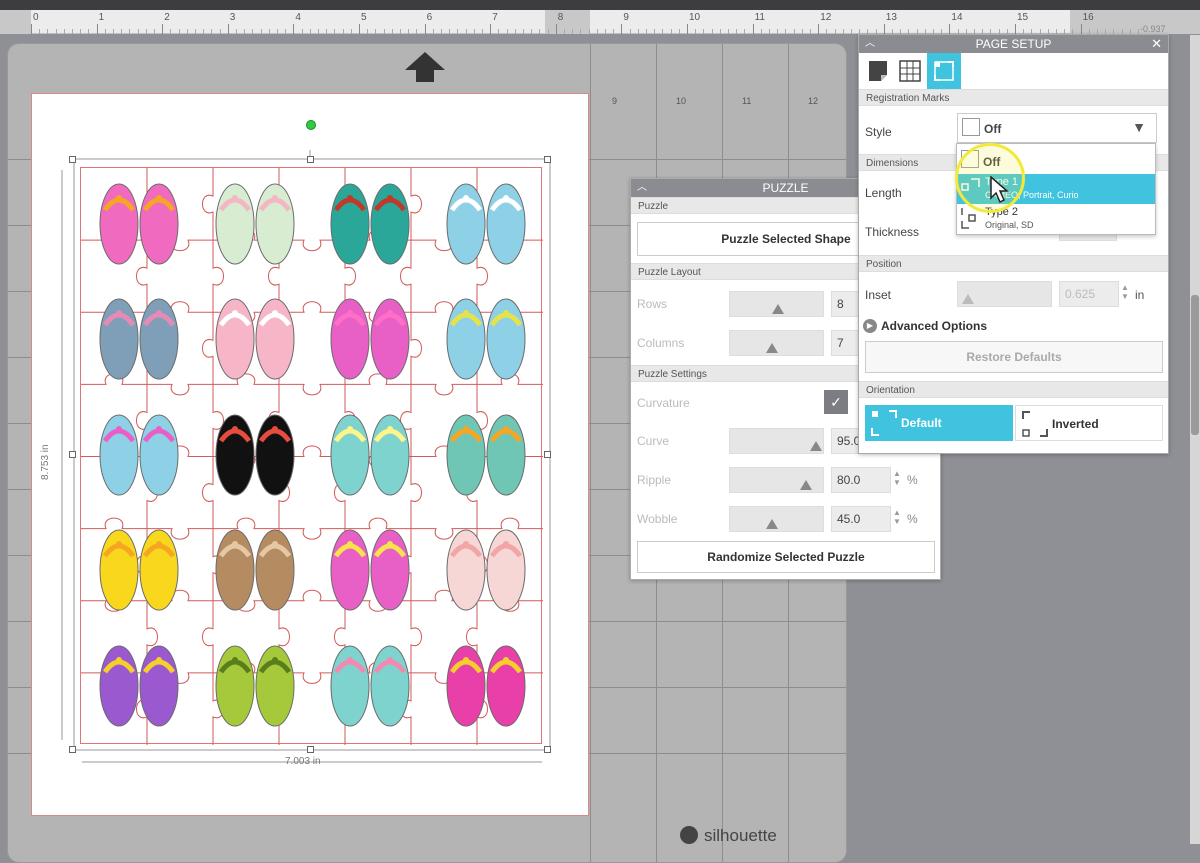  Describe the element at coordinates (892, 232) in the screenshot. I see `thickness-label: Thickness` at that location.